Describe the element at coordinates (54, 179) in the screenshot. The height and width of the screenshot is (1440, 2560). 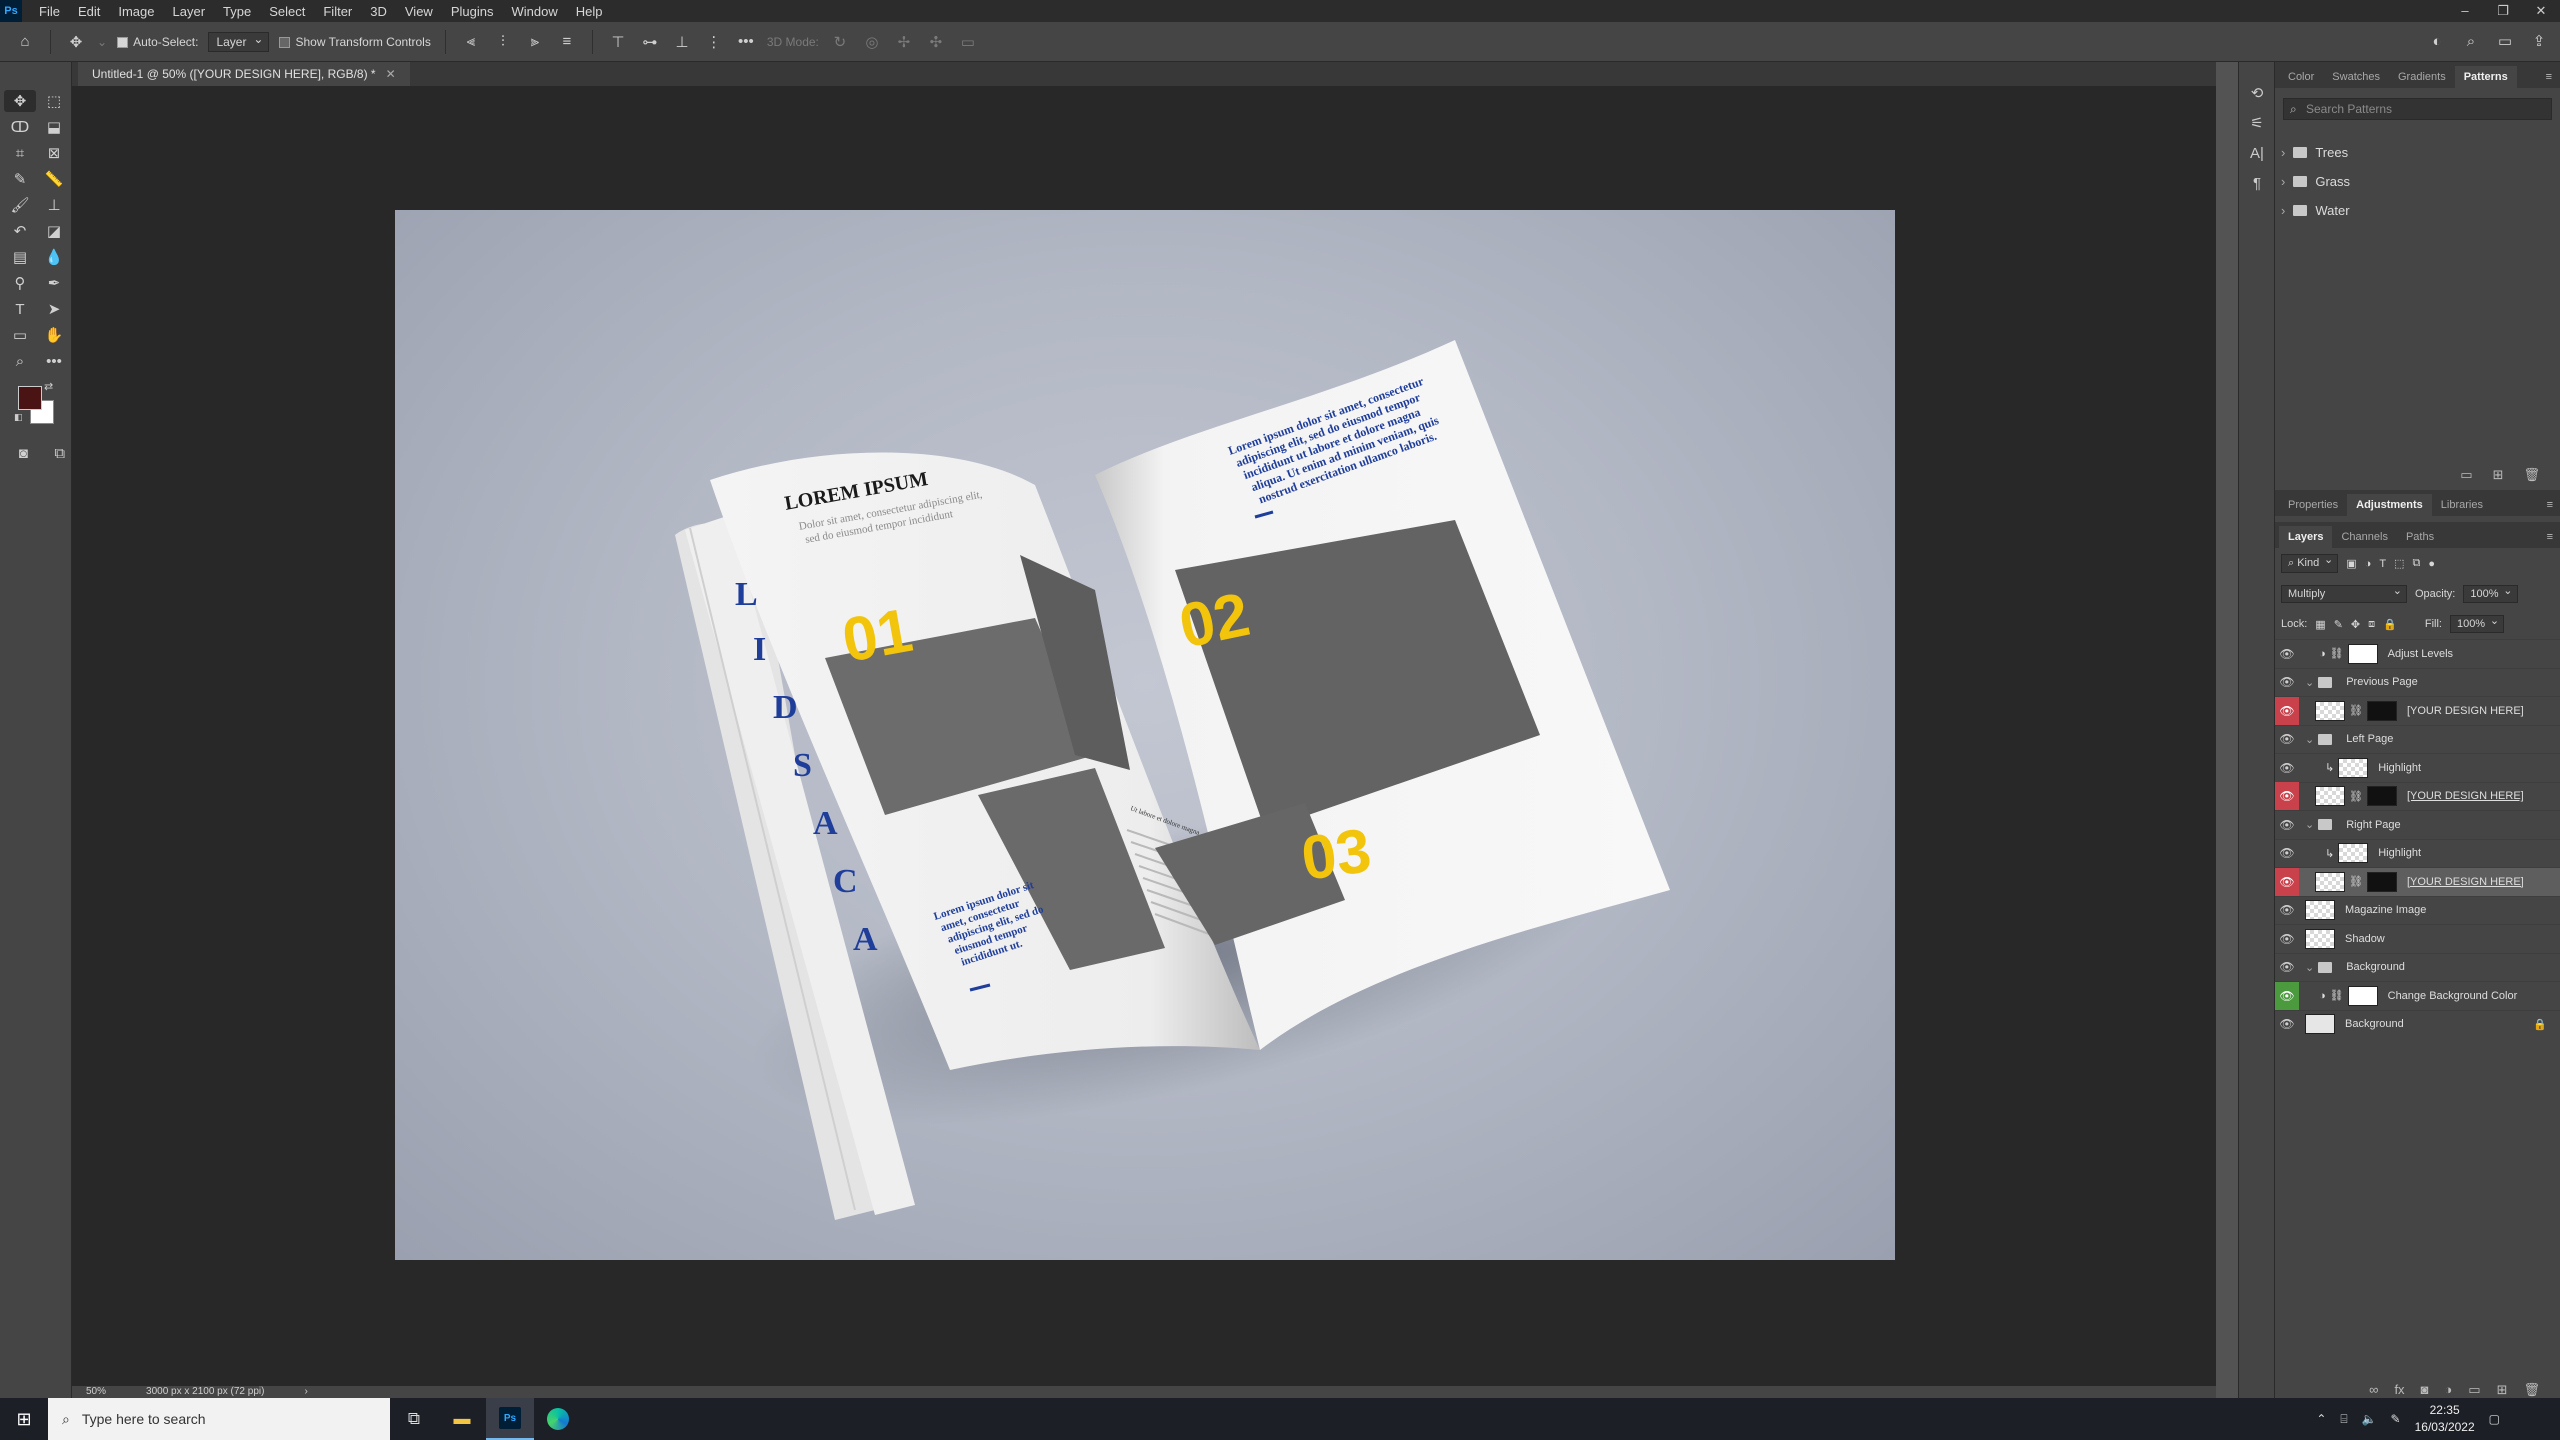
I see `ruler-tool-icon: 📏` at that location.